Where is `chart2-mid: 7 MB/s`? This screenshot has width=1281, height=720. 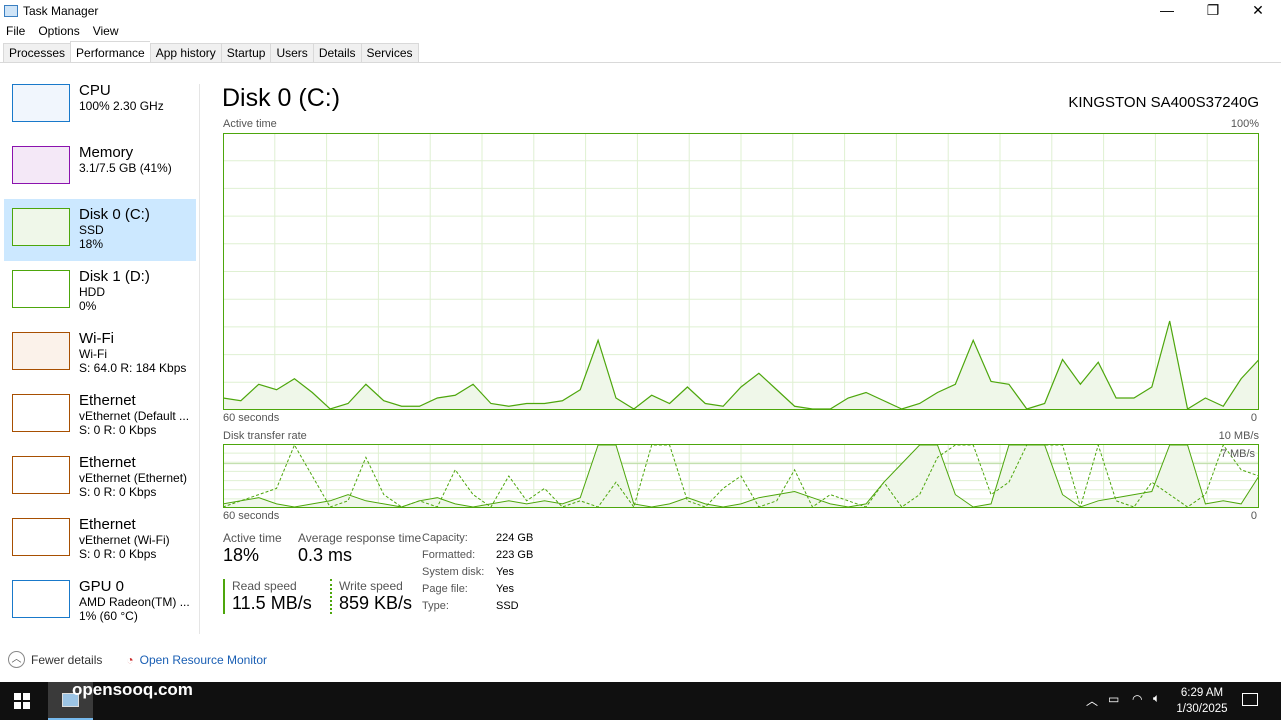 chart2-mid: 7 MB/s is located at coordinates (1237, 454).